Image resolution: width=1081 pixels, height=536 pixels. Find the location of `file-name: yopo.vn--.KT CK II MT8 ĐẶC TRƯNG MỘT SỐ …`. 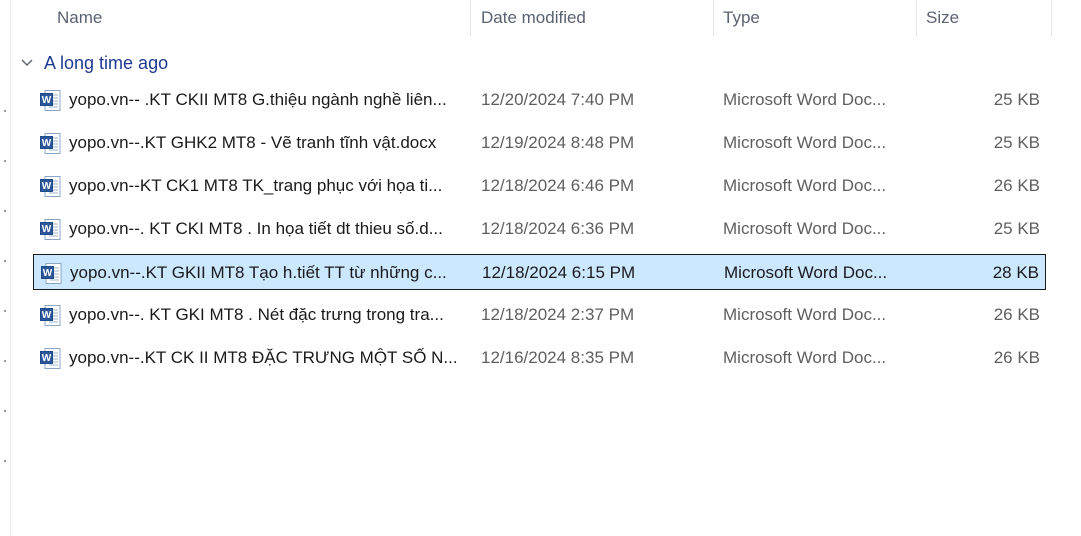

file-name: yopo.vn--.KT CK II MT8 ĐẶC TRƯNG MỘT SỐ … is located at coordinates (263, 357).